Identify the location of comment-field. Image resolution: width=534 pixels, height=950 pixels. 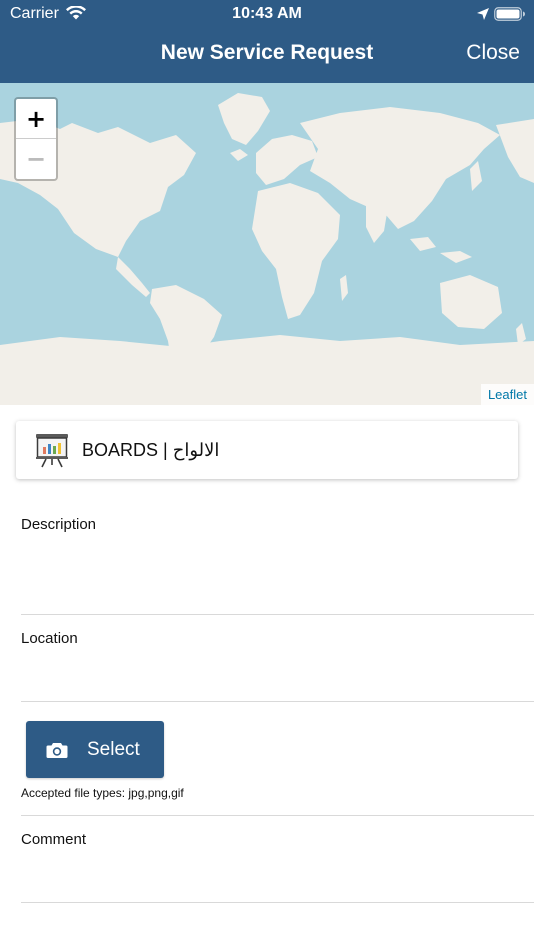
(277, 878).